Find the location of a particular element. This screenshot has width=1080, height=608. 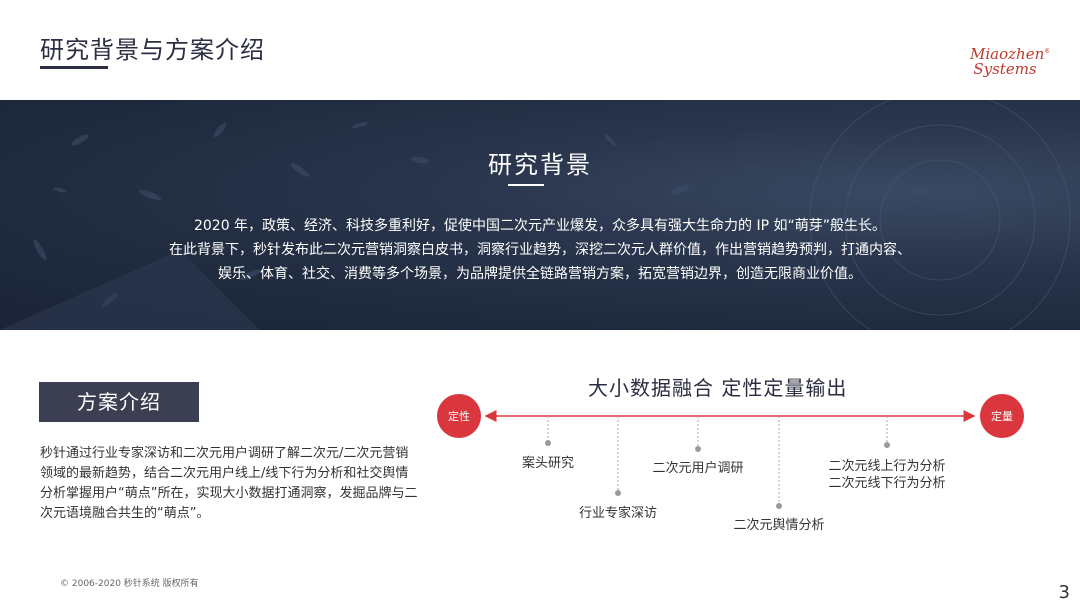

page-title: 研究背景与方案介绍 is located at coordinates (152, 50).